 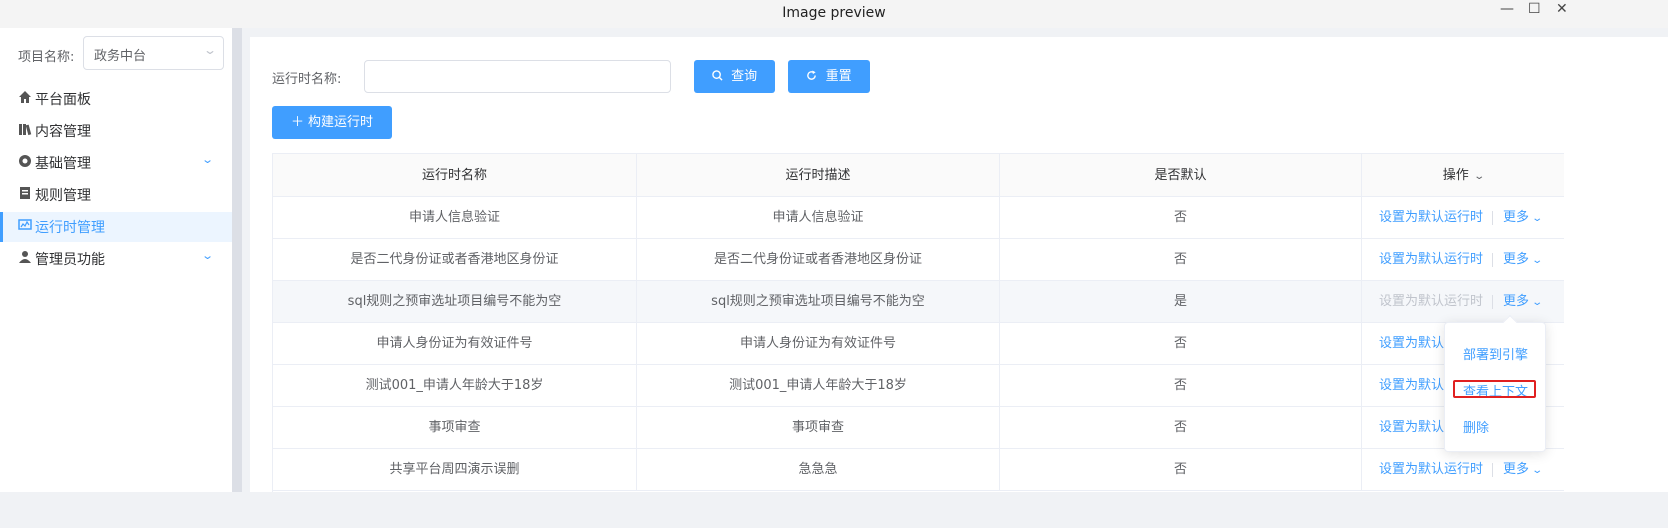 What do you see at coordinates (1476, 426) in the screenshot?
I see `menu-item-delete: 删除` at bounding box center [1476, 426].